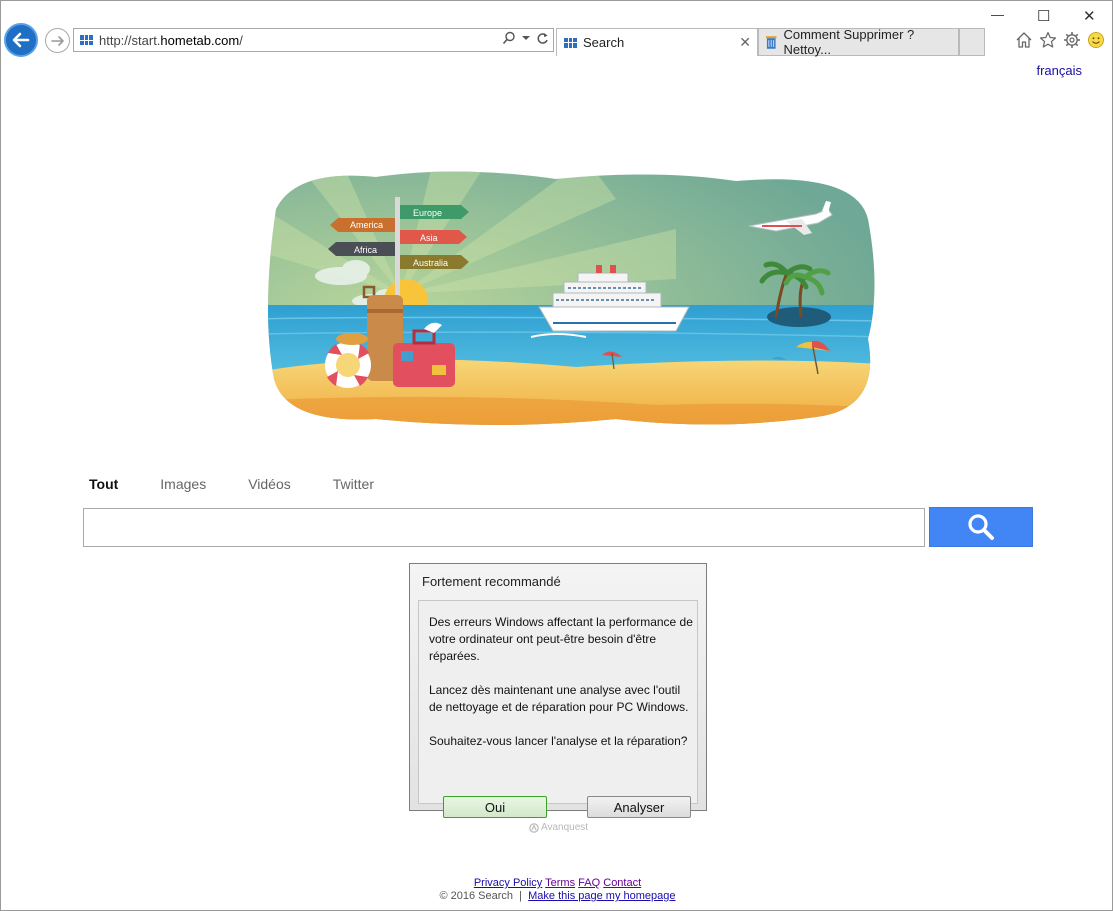 The image size is (1113, 911). Describe the element at coordinates (604, 42) in the screenshot. I see `tab-title: Search` at that location.